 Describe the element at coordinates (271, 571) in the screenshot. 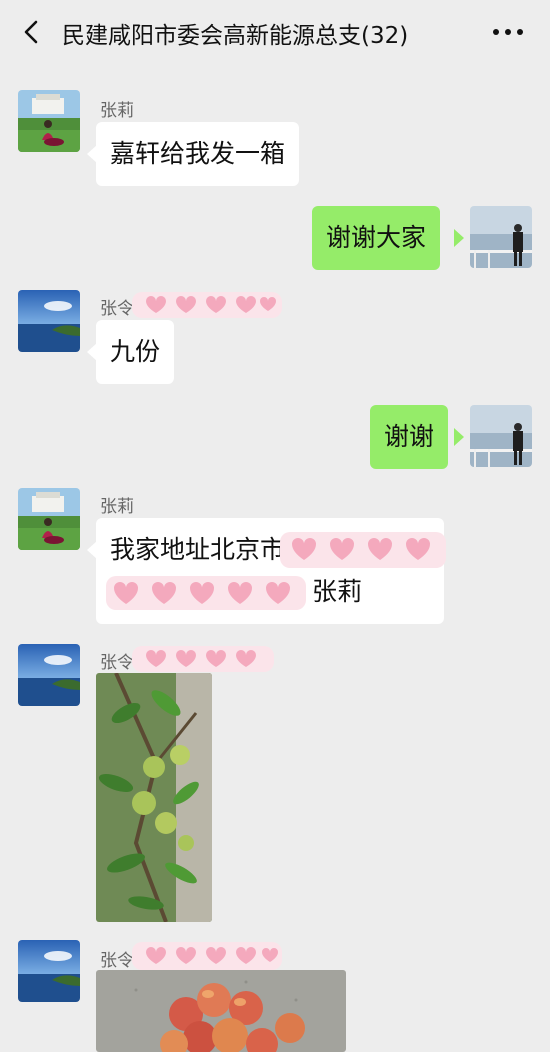

I see `message-bubble-address: 我家地址北京市 张莉` at that location.